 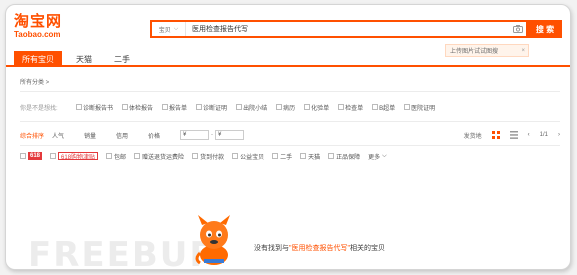 What do you see at coordinates (116, 156) in the screenshot?
I see `service-free-shipping: 包邮` at bounding box center [116, 156].